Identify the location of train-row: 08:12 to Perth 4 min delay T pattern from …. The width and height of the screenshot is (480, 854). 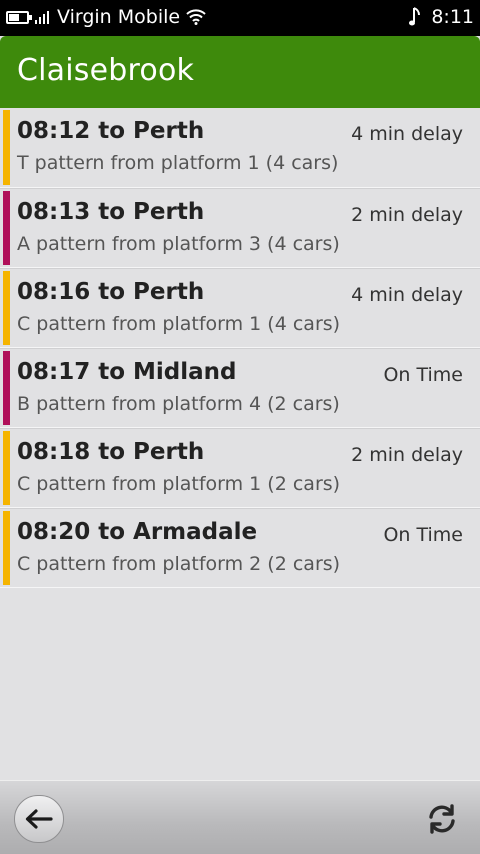
(240, 148).